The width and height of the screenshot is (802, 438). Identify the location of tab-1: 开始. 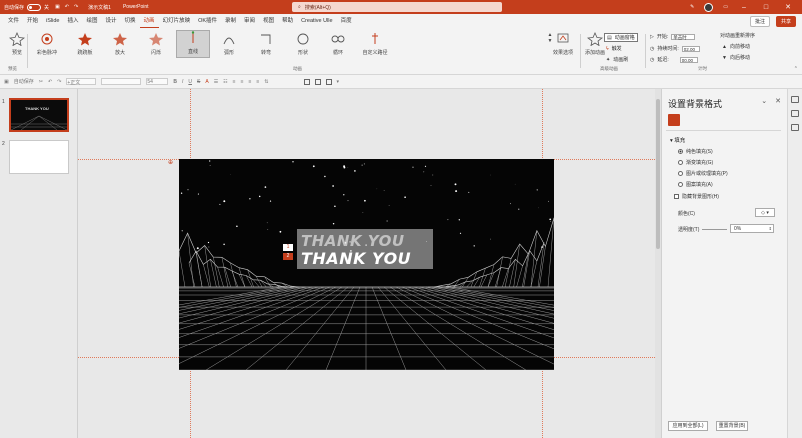
(32, 21).